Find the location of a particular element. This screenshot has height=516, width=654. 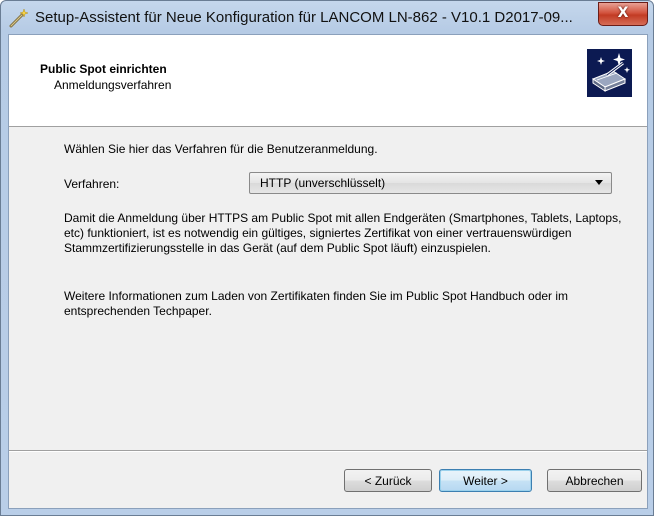

close-icon: X is located at coordinates (623, 13).